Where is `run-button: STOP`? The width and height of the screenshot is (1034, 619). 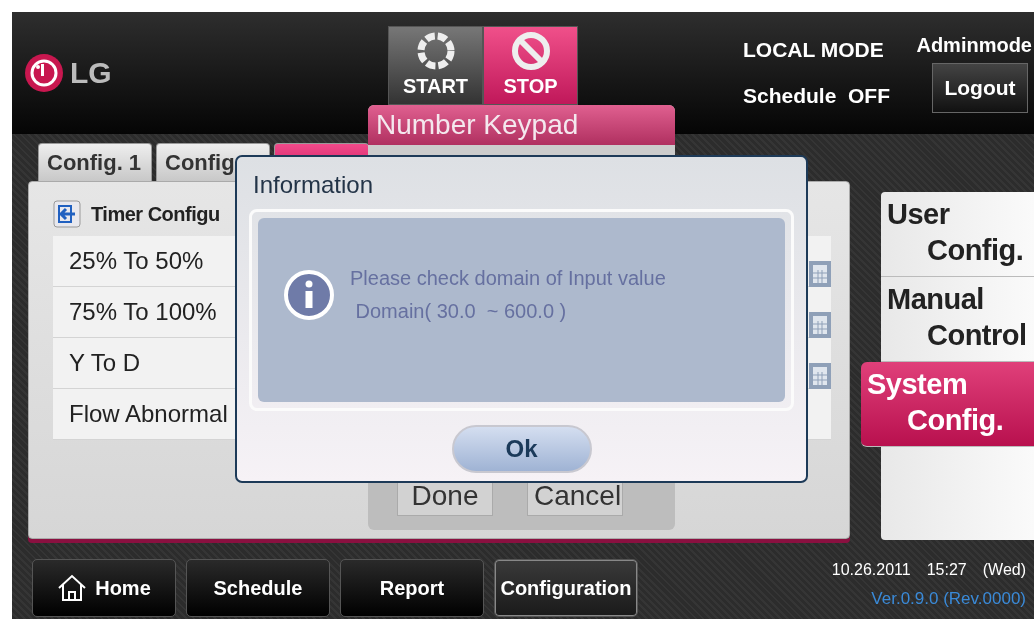
run-button: STOP is located at coordinates (530, 65).